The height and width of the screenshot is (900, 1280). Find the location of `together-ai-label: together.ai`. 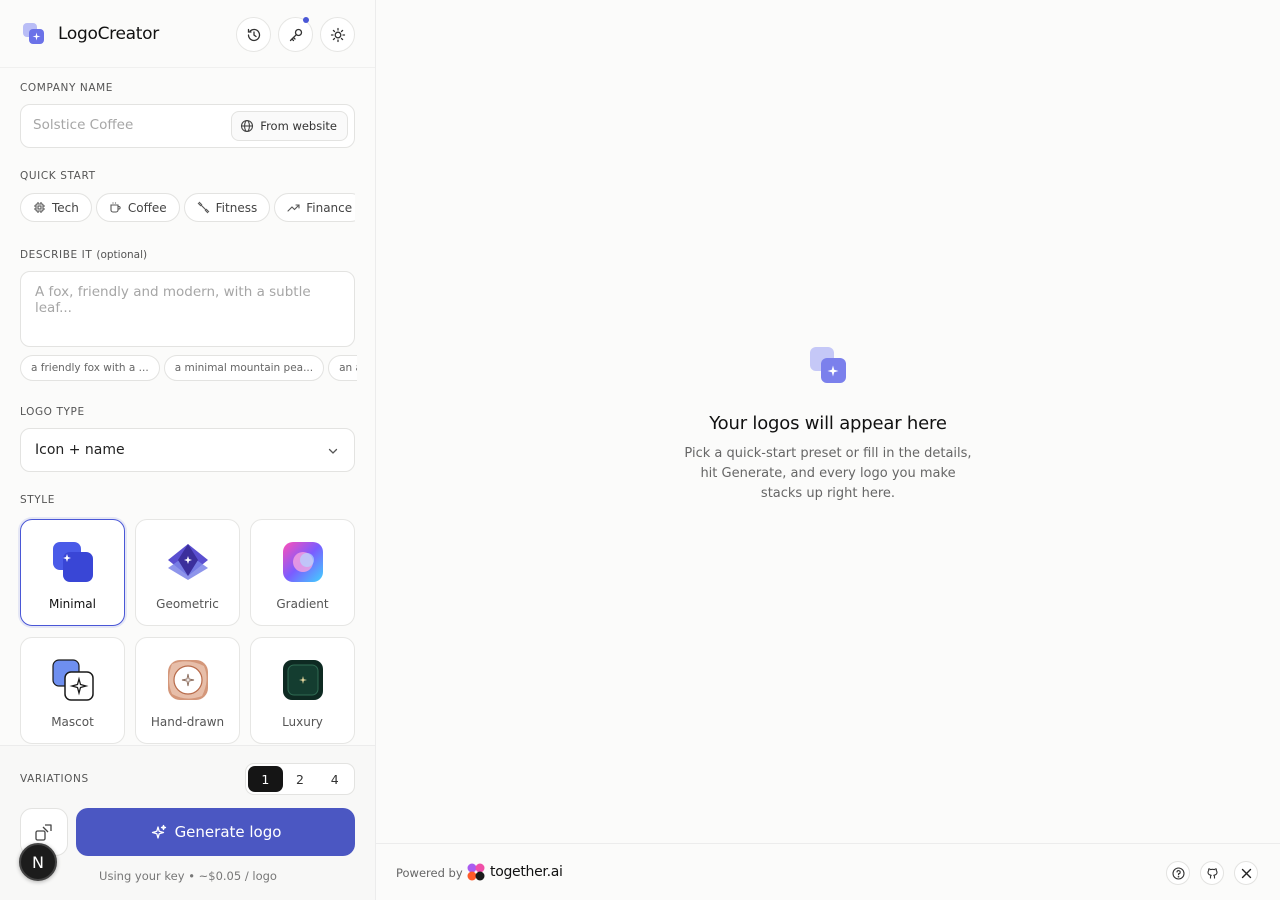

together-ai-label: together.ai is located at coordinates (526, 872).